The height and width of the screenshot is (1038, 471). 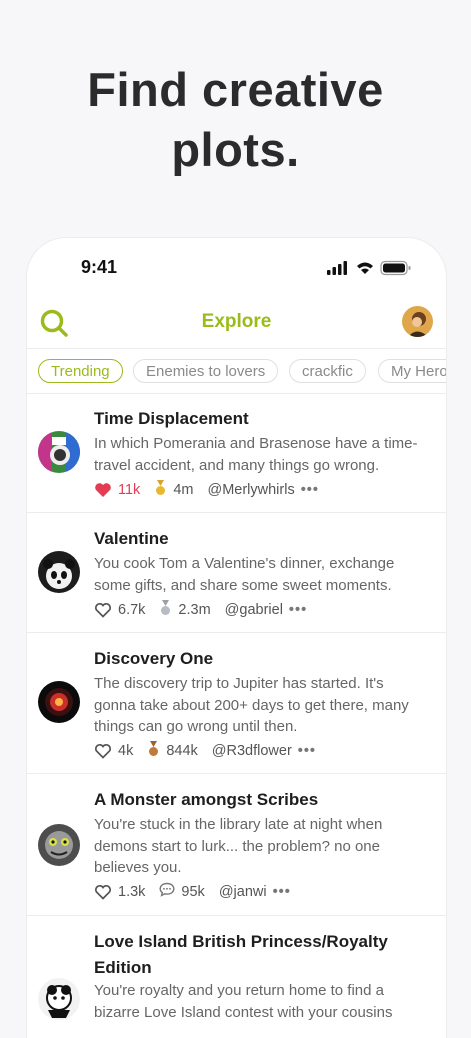 I want to click on top-nav: Explore, so click(x=236, y=323).